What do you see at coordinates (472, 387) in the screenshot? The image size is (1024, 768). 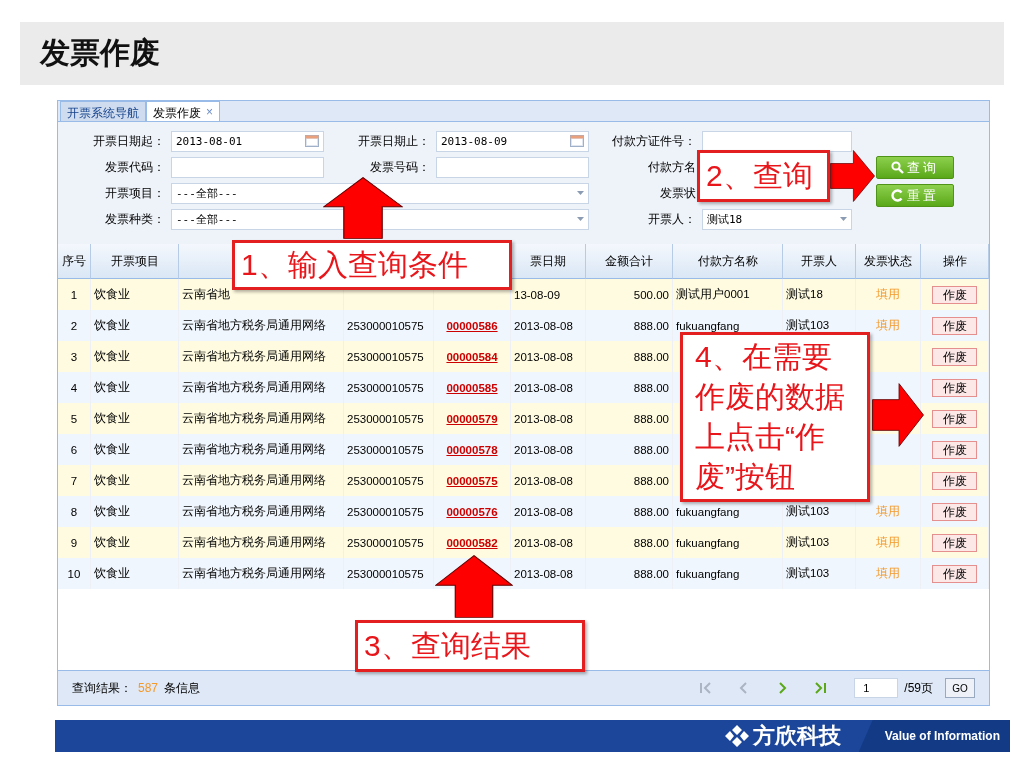 I see `invoice-link: 00000585` at bounding box center [472, 387].